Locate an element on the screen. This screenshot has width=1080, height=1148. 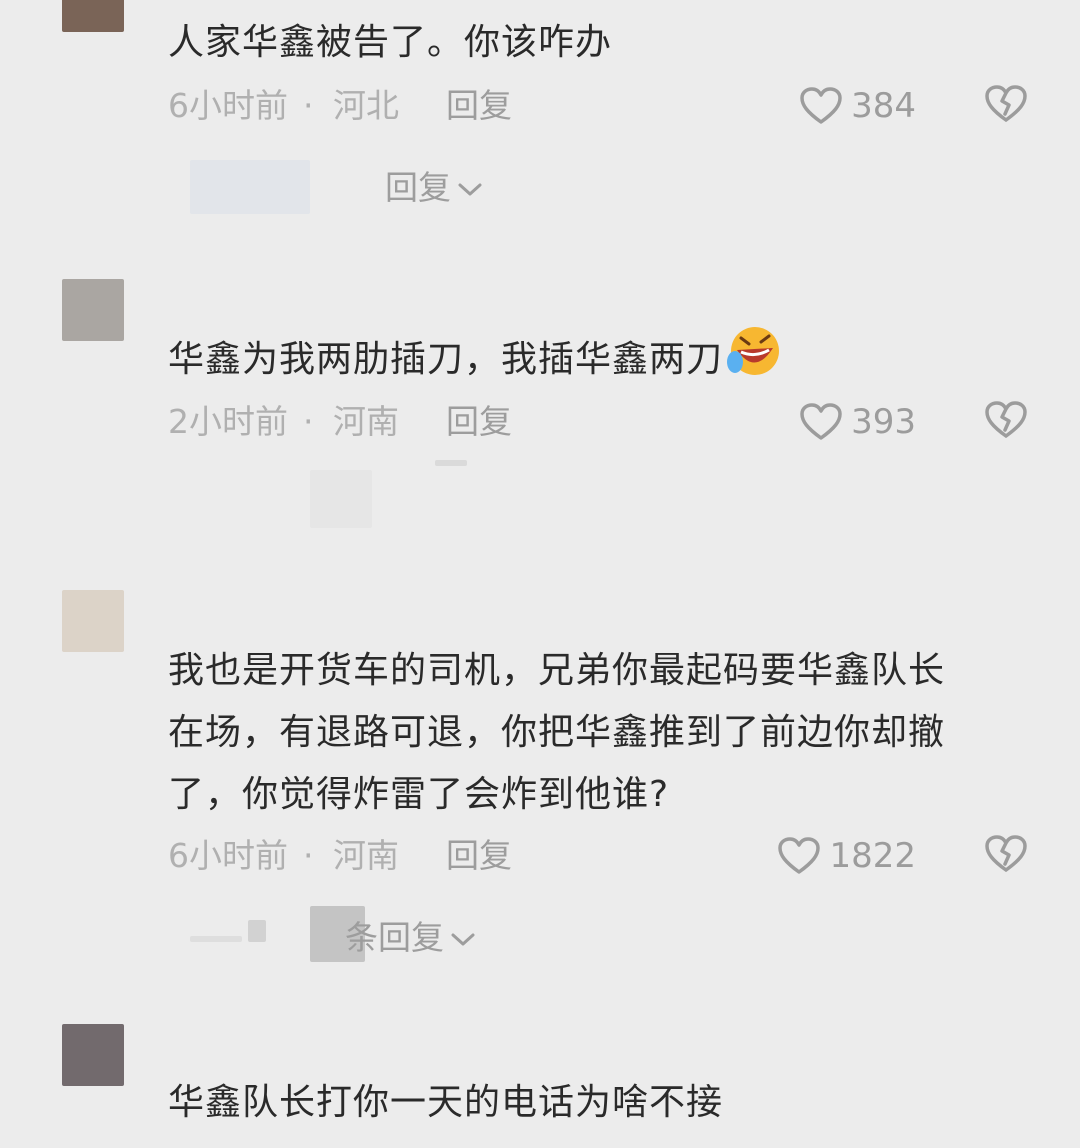
comment-text-line: 在场，有退路可退，你把华鑫推到了前边你却撤 is located at coordinates (557, 732).